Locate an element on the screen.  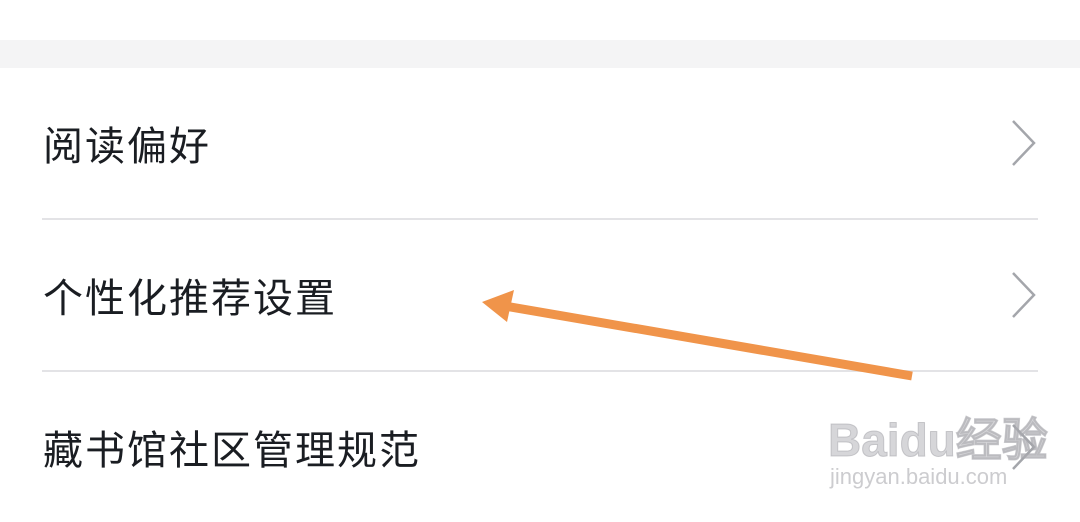
settings-item-label: 阅读偏好 is located at coordinates (127, 147).